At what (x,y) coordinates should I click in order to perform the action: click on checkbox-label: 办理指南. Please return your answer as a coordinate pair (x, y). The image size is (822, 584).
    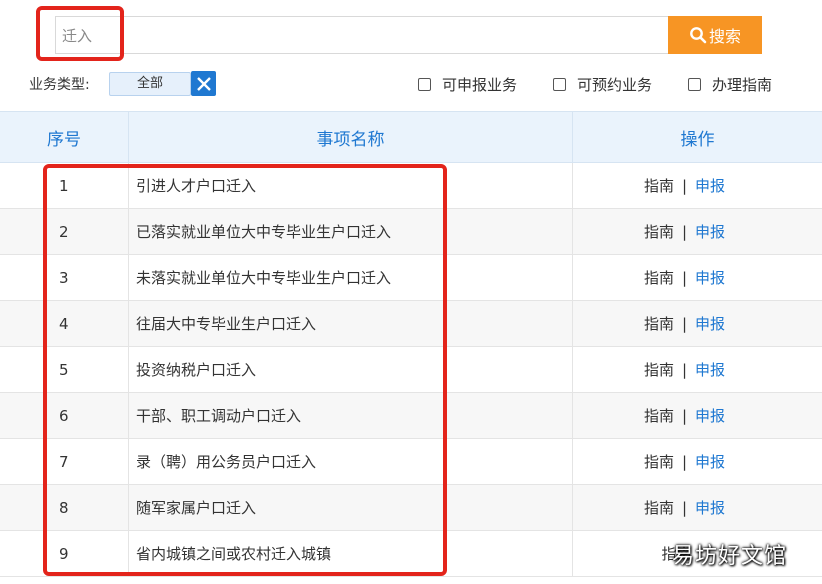
    Looking at the image, I should click on (742, 85).